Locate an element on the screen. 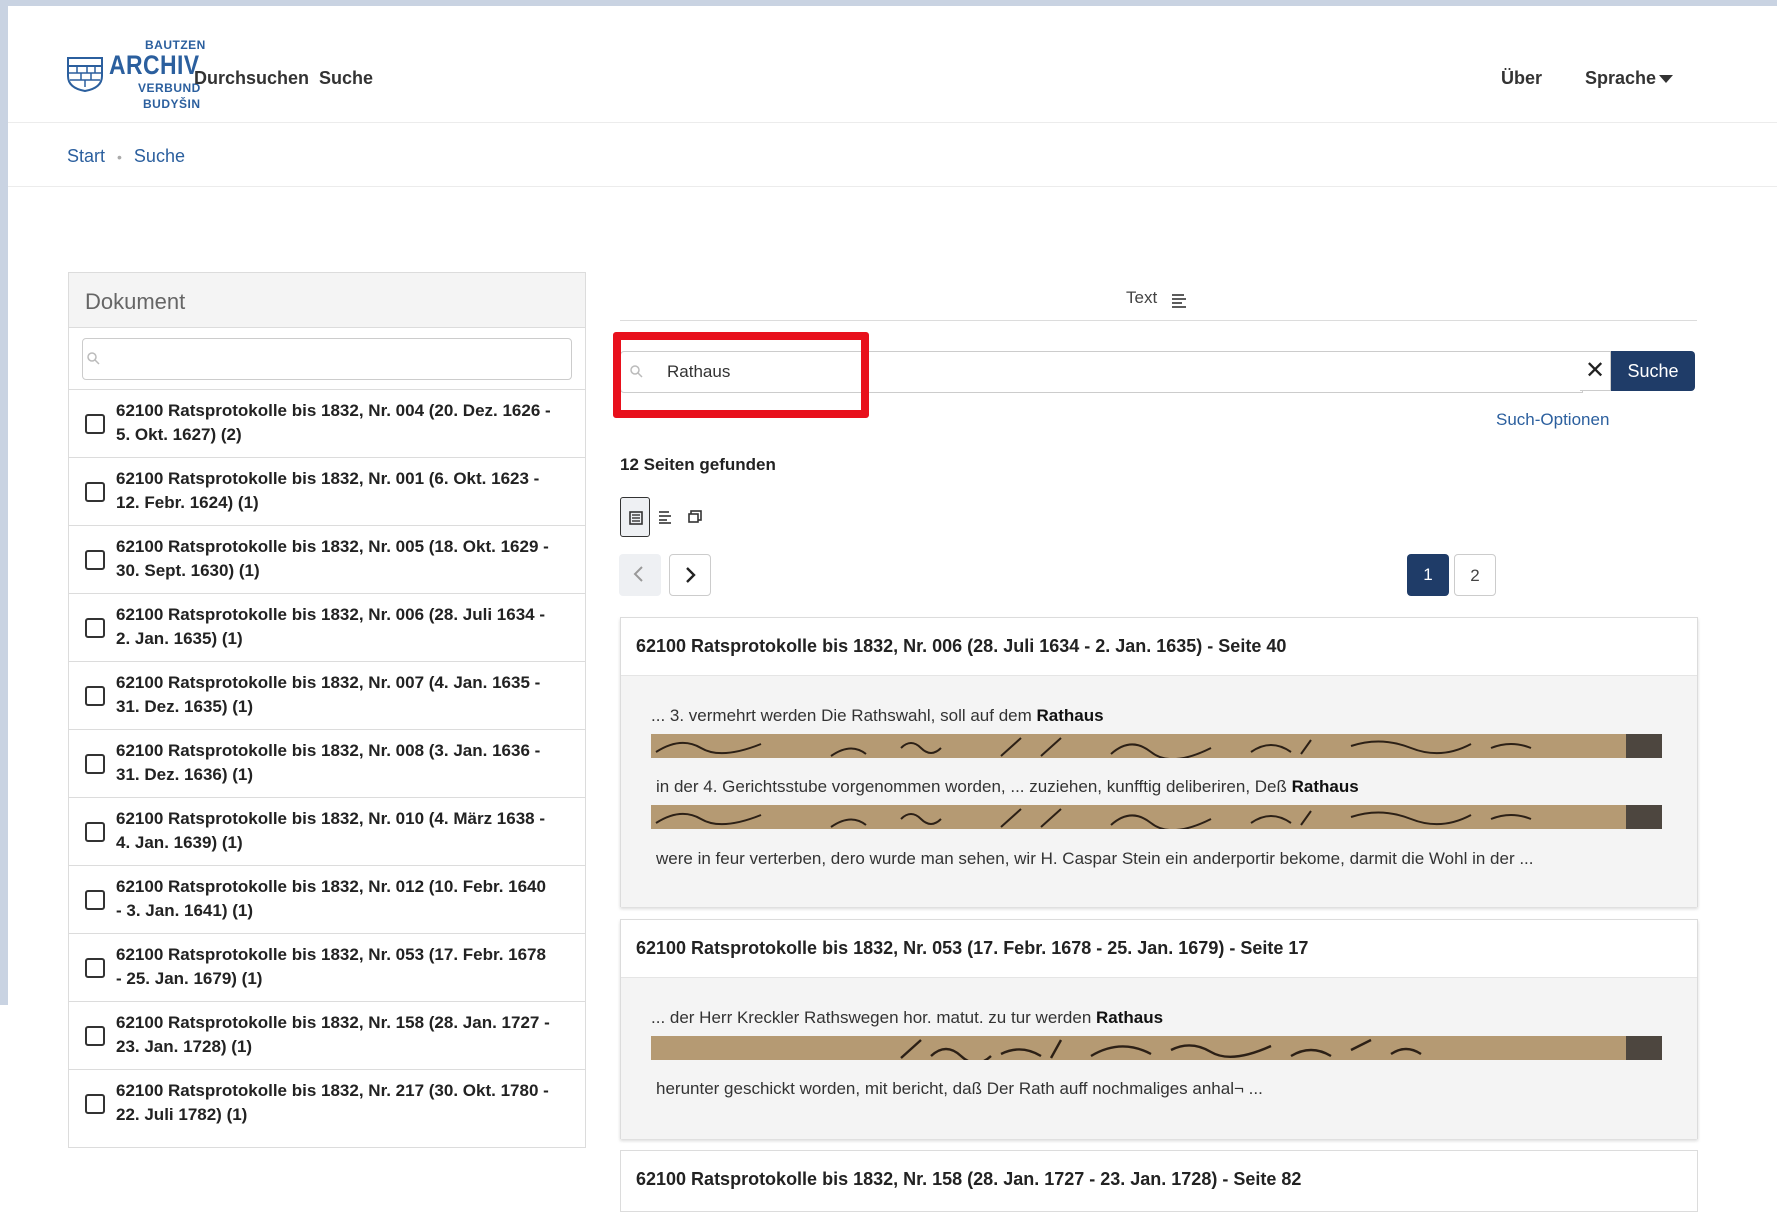 Image resolution: width=1777 pixels, height=1212 pixels. facet-filter-input is located at coordinates (327, 359).